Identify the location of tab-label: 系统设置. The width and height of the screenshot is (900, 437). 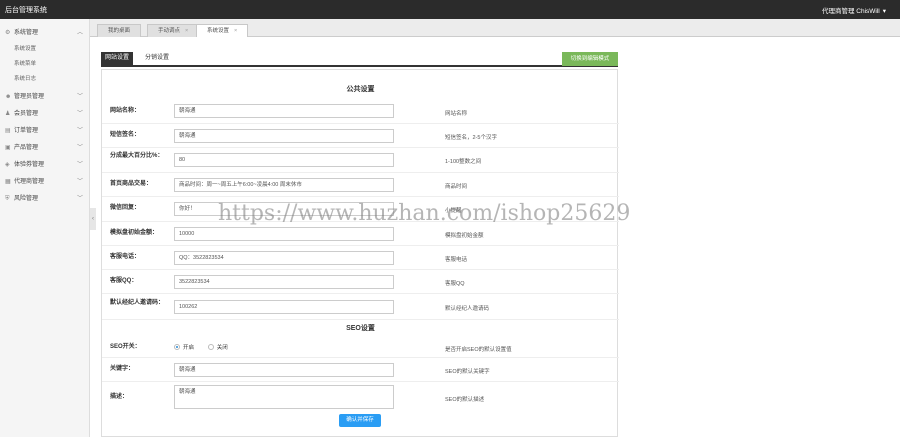
(218, 31).